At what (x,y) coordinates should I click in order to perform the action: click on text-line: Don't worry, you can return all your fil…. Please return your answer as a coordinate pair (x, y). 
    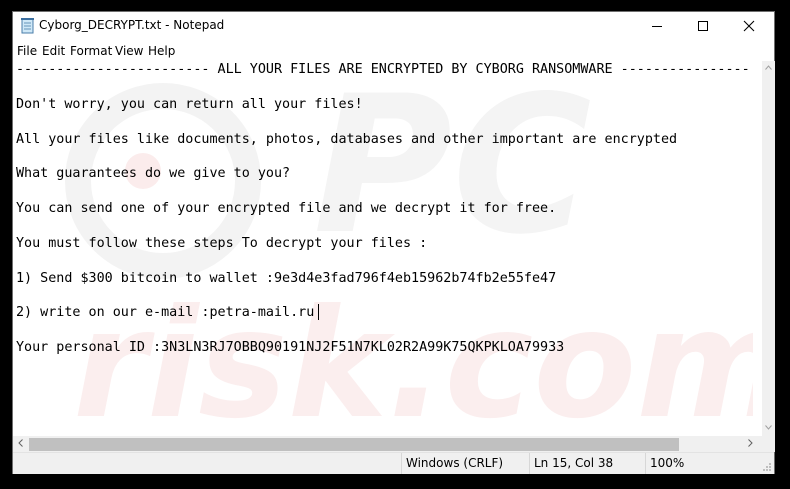
    Looking at the image, I should click on (189, 104).